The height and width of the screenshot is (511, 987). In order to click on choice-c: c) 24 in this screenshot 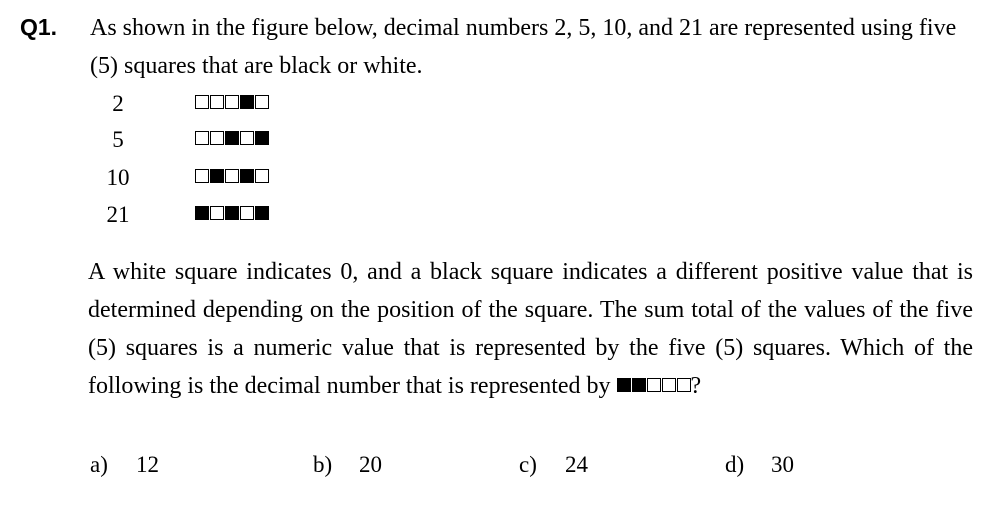, I will do `click(553, 465)`.